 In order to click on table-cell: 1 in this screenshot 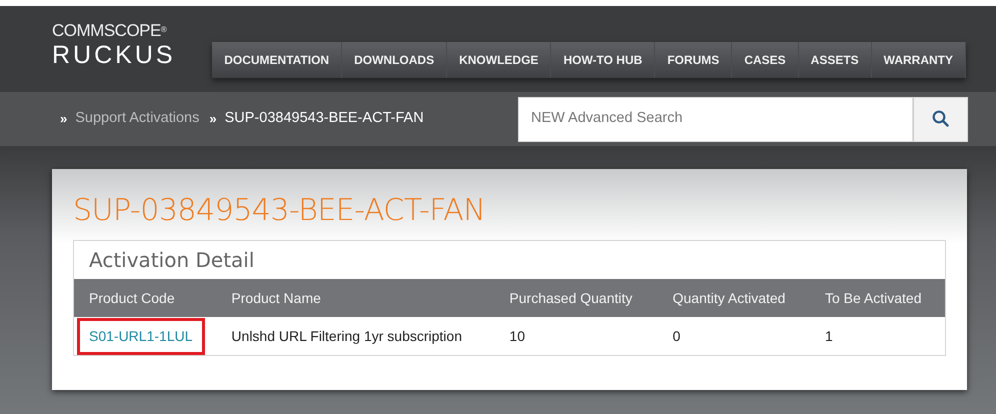, I will do `click(877, 336)`.